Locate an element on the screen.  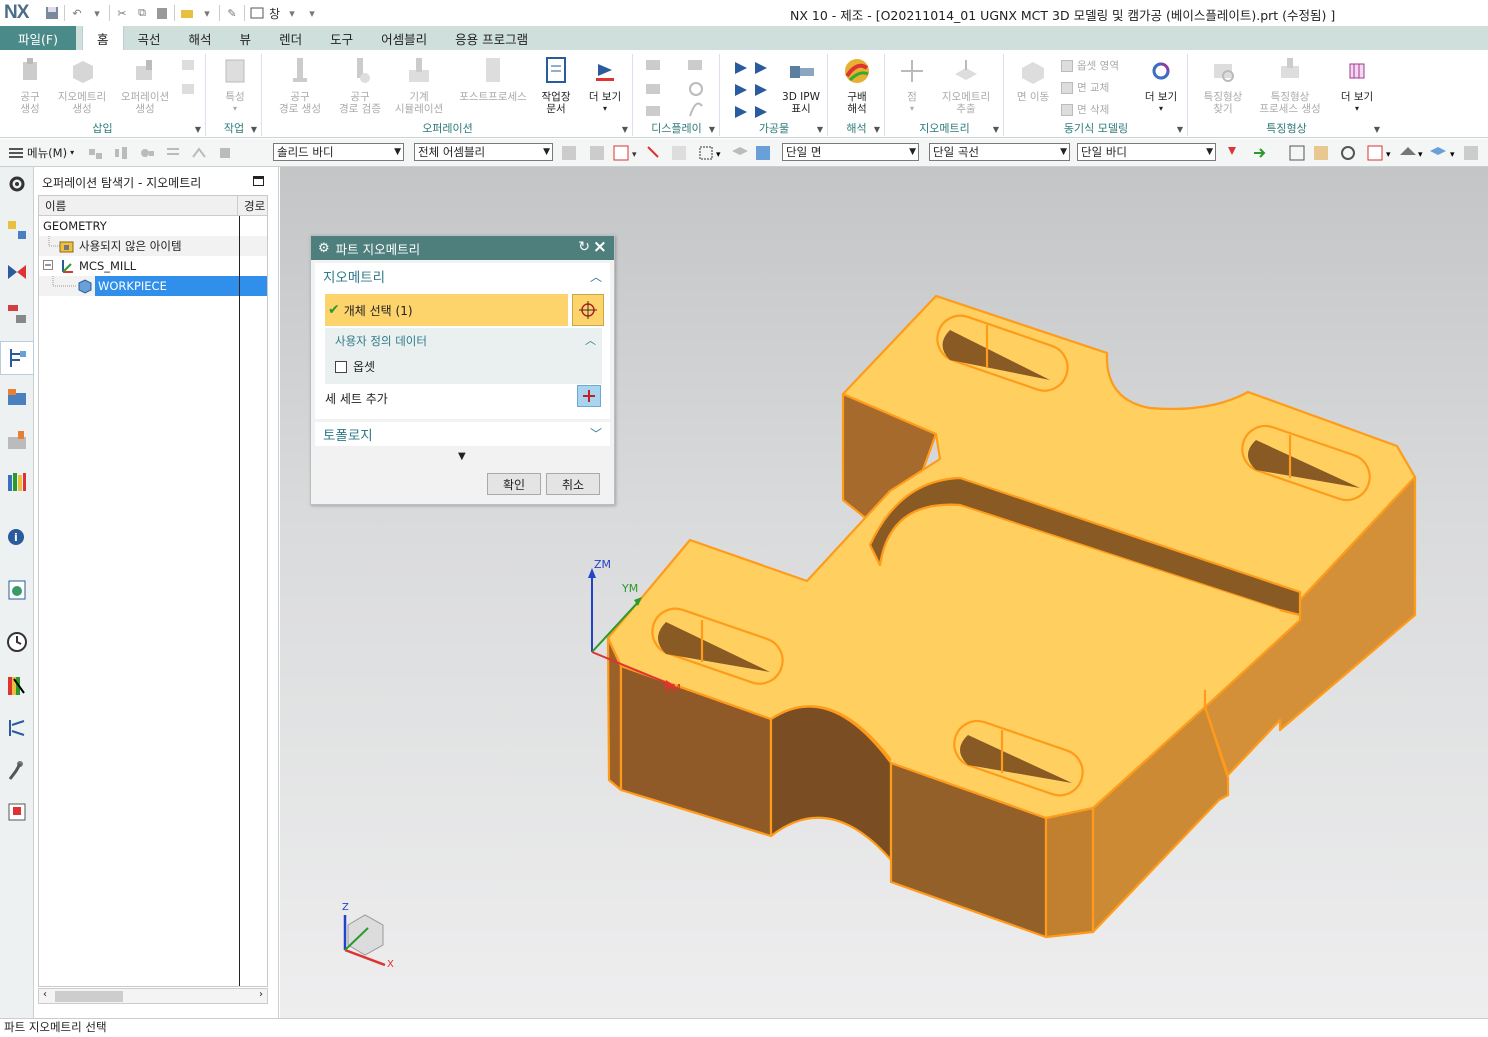
navigator-scrollbar: ‹ › is located at coordinates (153, 996).